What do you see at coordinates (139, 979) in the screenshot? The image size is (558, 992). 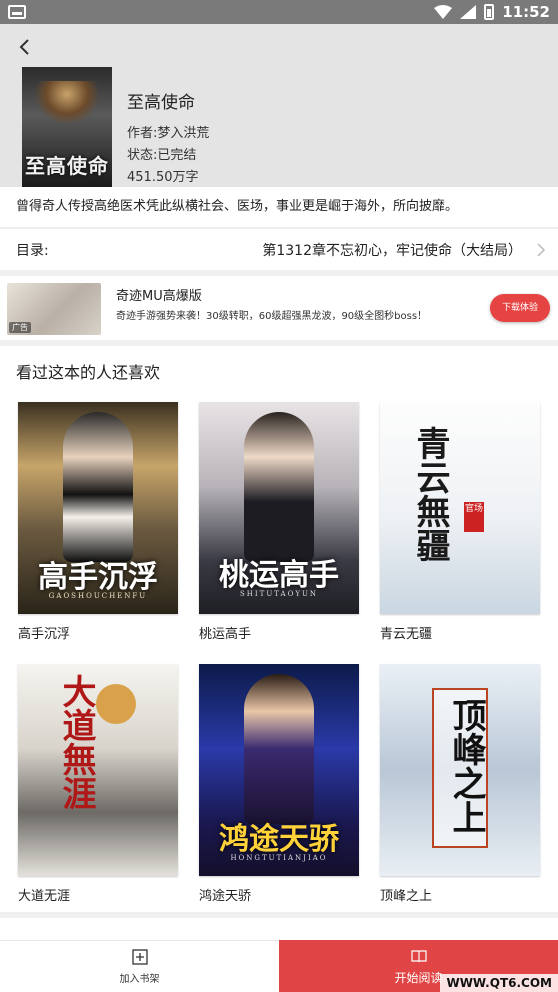 I see `add-to-shelf-label: 加入书架` at bounding box center [139, 979].